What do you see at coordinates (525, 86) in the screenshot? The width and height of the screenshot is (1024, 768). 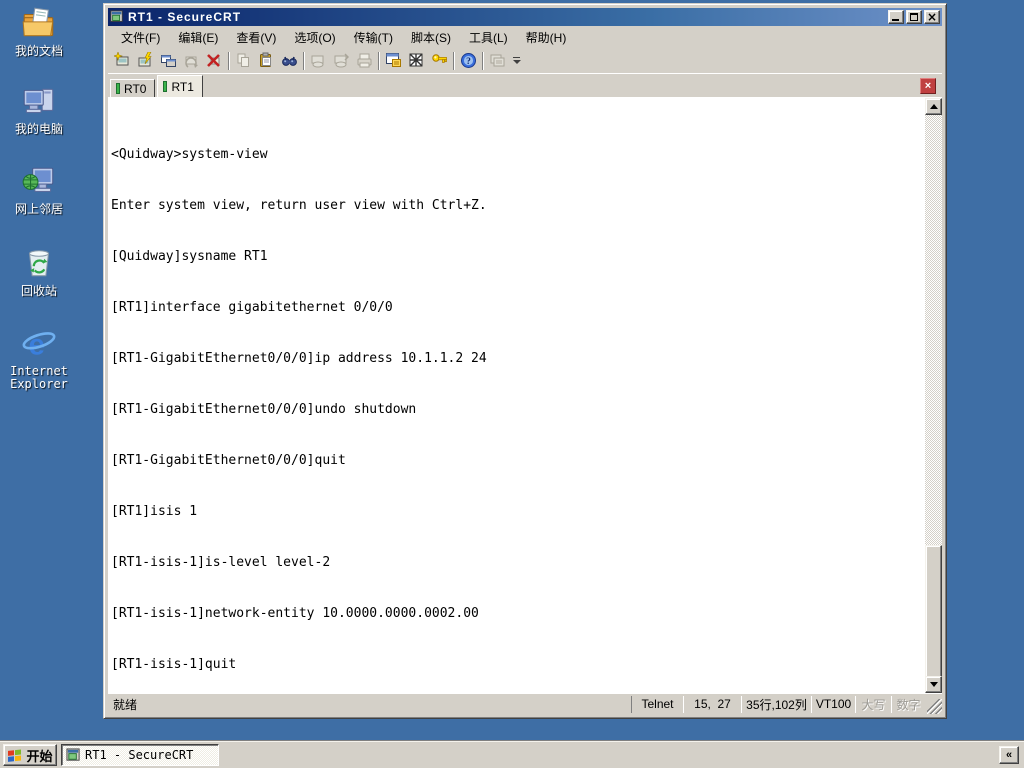 I see `session-tab-bar: RT0 RT1 ×` at bounding box center [525, 86].